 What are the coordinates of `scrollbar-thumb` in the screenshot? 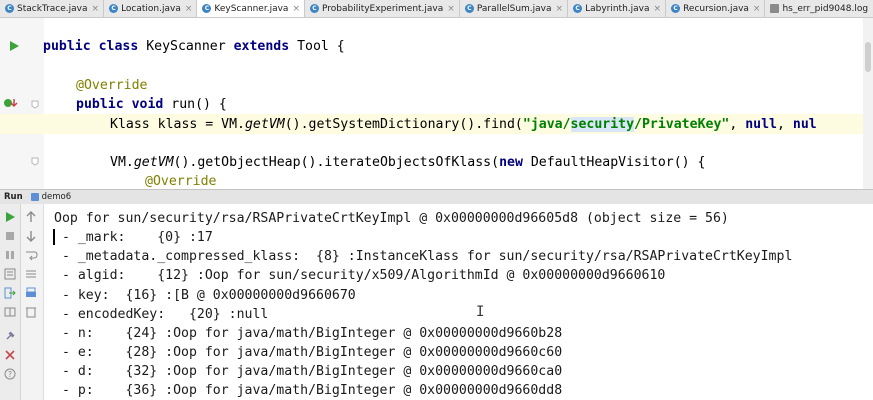 It's located at (868, 57).